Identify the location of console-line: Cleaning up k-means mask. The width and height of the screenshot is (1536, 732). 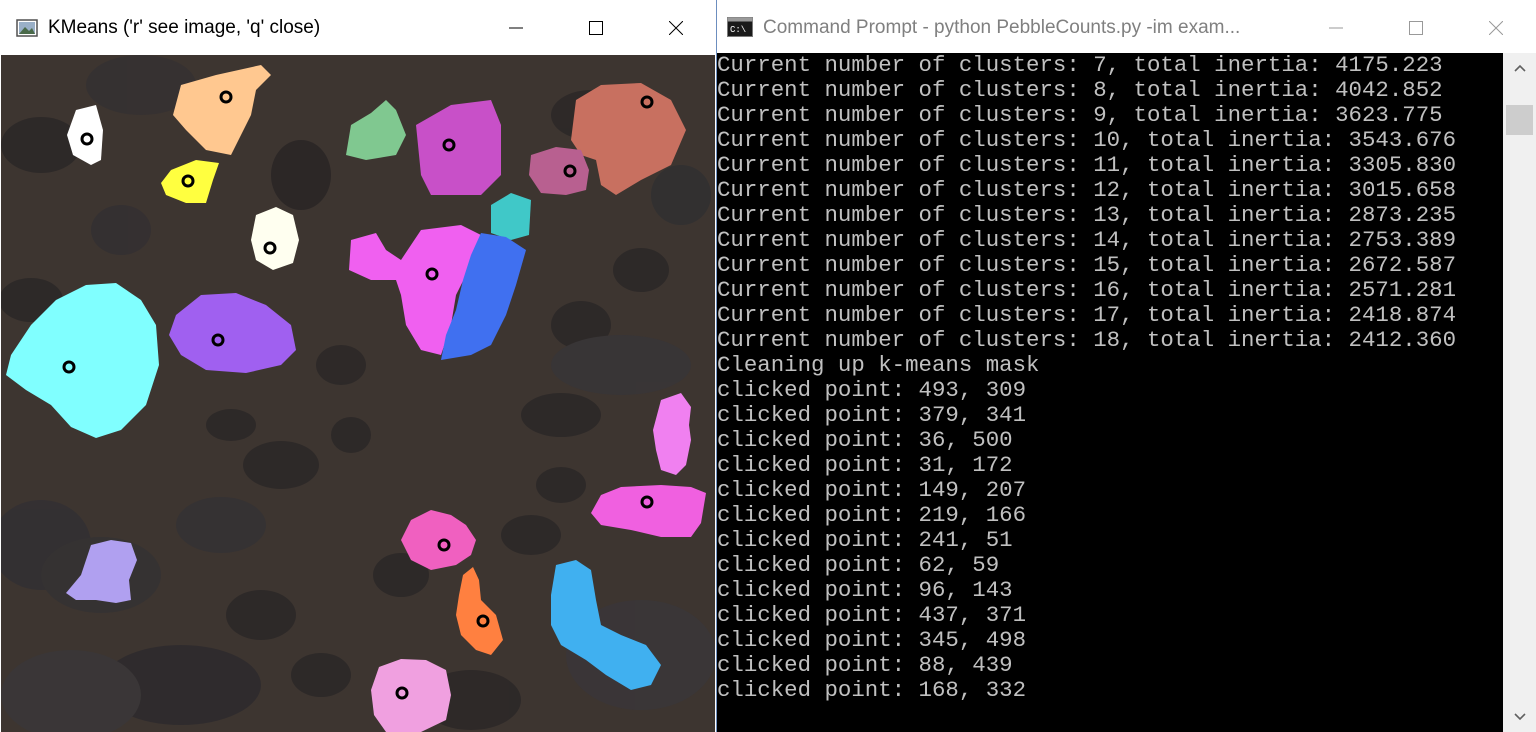
(878, 365).